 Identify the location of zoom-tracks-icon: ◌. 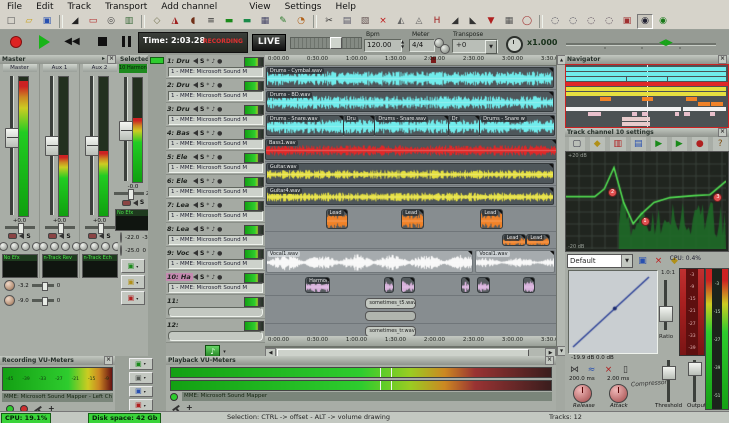
(609, 21).